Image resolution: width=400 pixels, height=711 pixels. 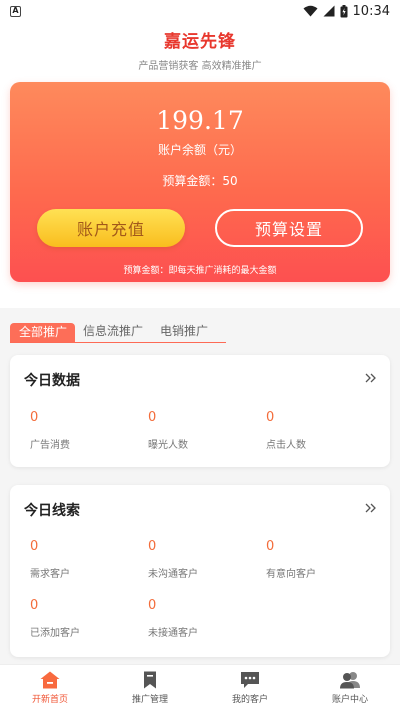 What do you see at coordinates (80, 618) in the screenshot?
I see `stat-added-customers: 0 已添加客户` at bounding box center [80, 618].